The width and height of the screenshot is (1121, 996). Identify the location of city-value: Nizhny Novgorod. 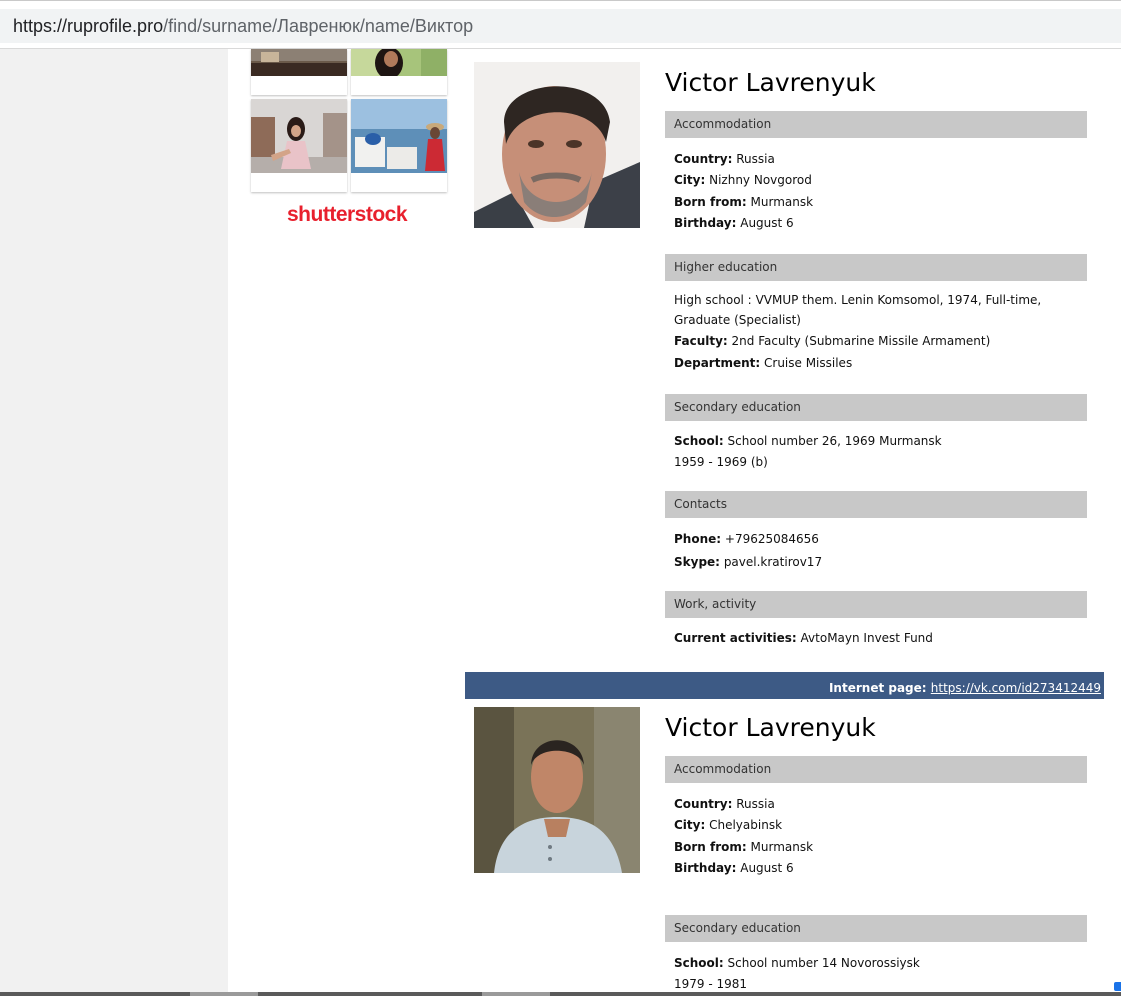
(760, 180).